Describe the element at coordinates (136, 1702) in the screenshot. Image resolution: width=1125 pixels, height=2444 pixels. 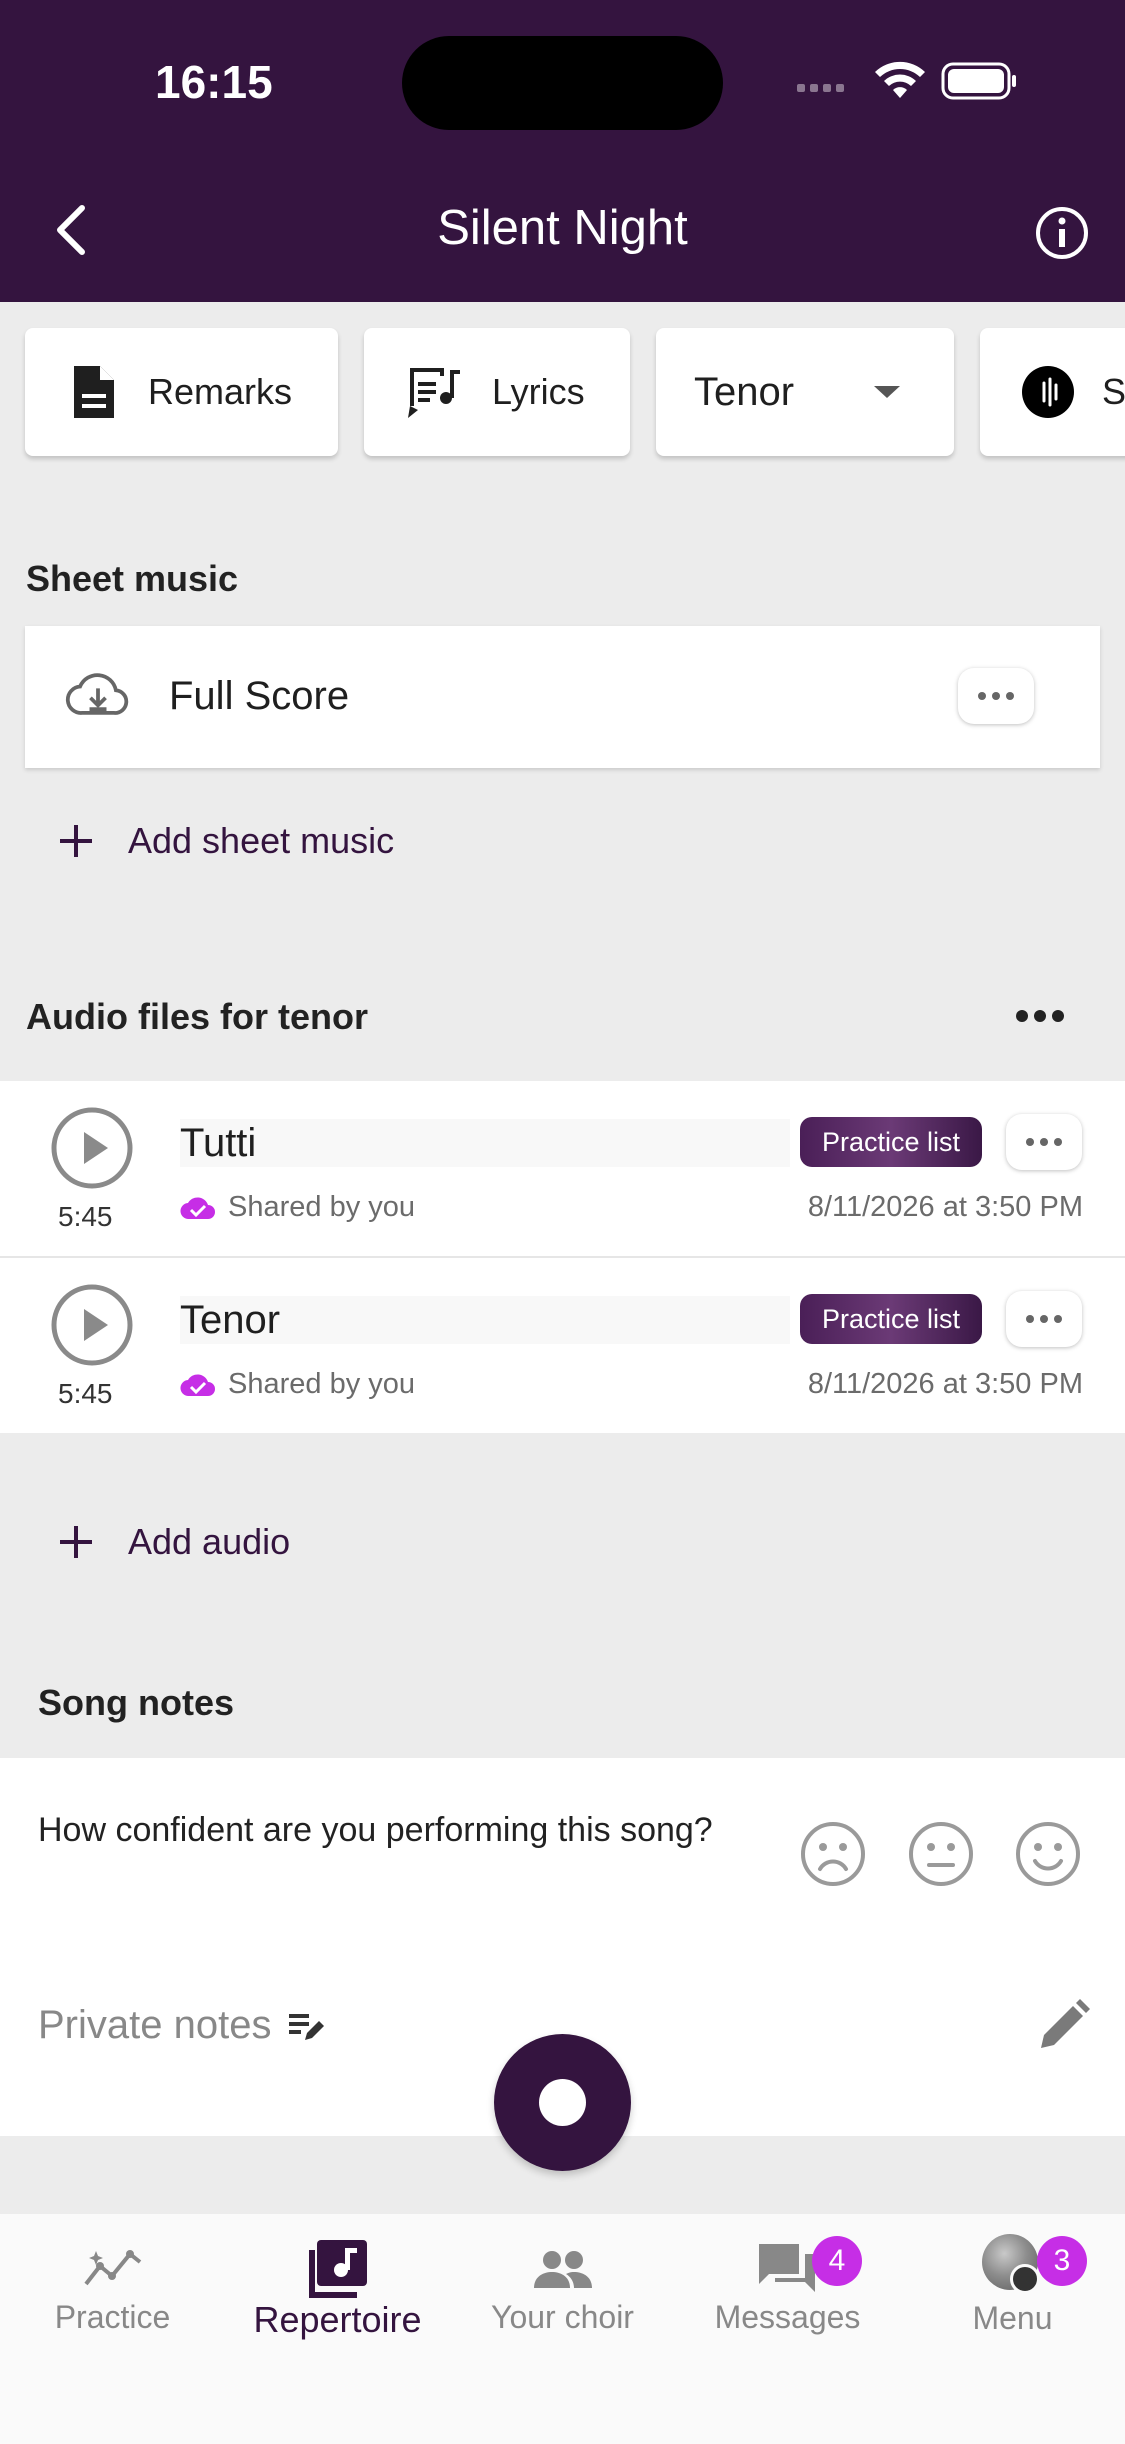
I see `song-notes-heading: Song notes` at that location.